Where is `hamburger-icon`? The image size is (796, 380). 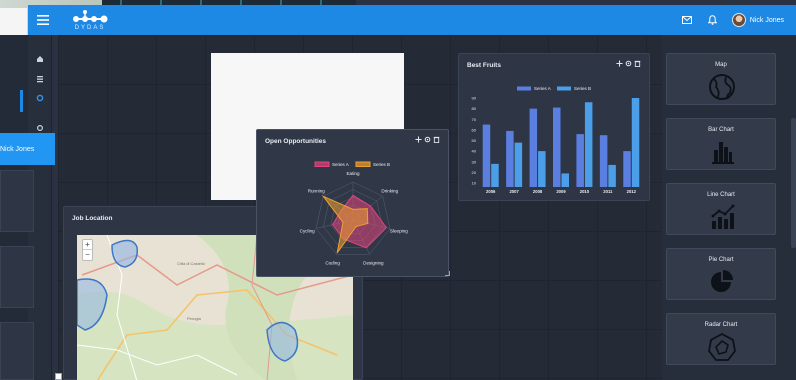
hamburger-icon is located at coordinates (43, 20).